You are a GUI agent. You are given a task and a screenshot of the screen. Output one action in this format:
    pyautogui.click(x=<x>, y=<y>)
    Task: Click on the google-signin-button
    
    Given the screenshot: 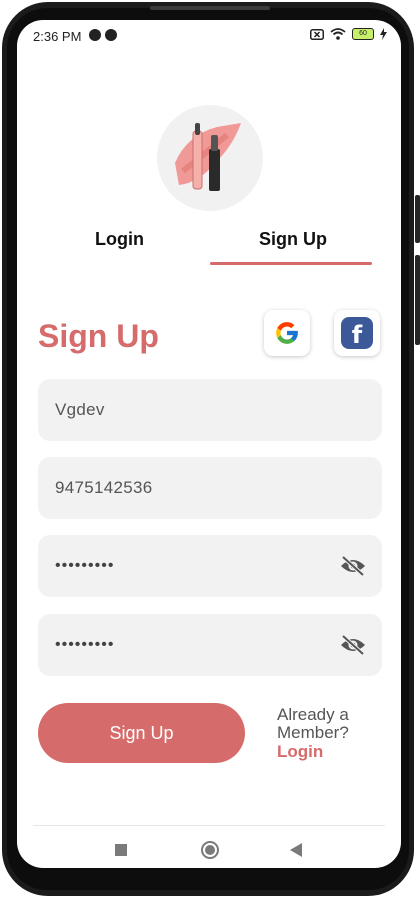 What is the action you would take?
    pyautogui.click(x=287, y=333)
    